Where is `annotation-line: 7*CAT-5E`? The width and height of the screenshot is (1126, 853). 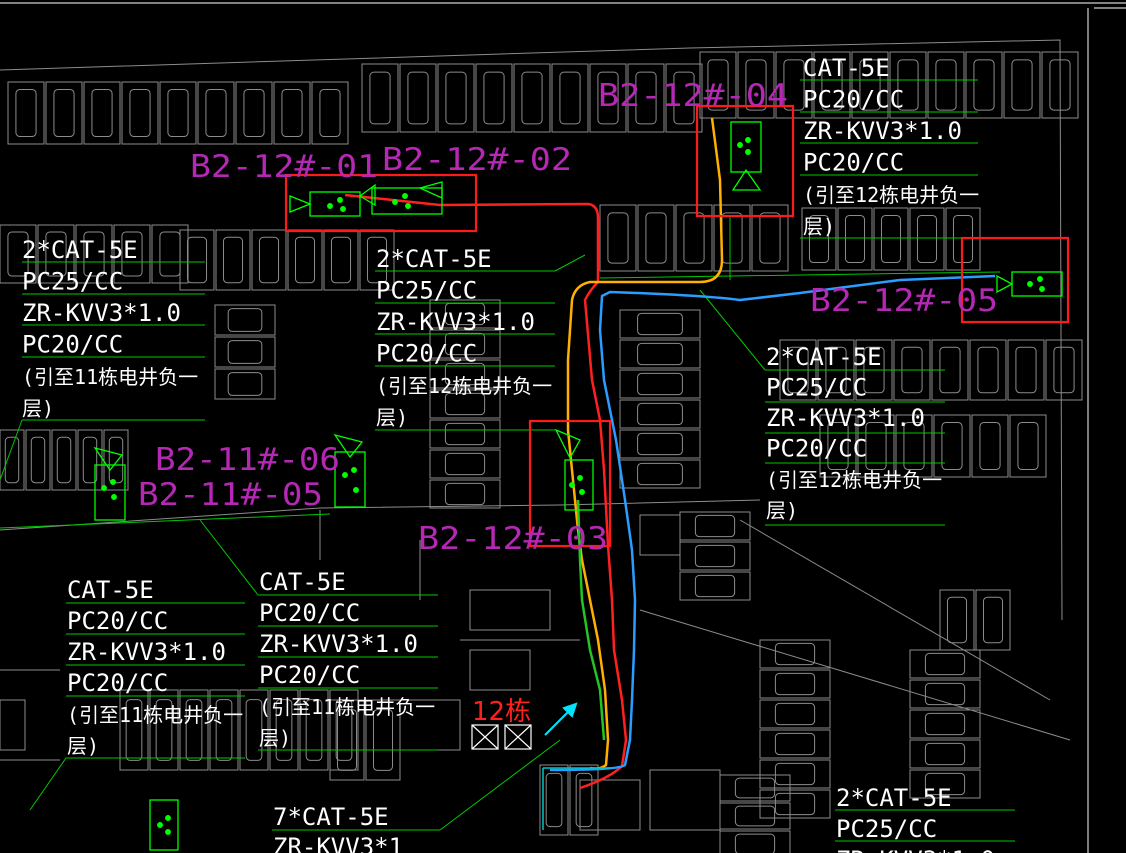
annotation-line: 7*CAT-5E is located at coordinates (331, 817).